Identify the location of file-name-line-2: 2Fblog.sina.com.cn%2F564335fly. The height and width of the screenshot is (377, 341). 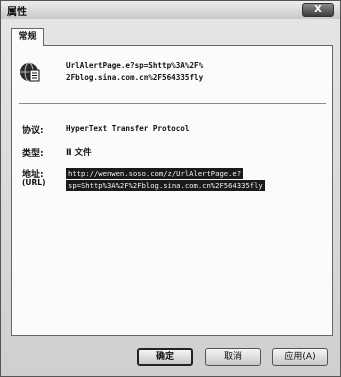
(135, 77).